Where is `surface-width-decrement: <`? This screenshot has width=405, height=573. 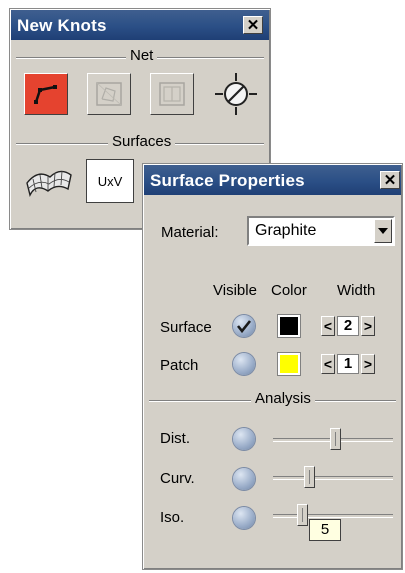 surface-width-decrement: < is located at coordinates (328, 326).